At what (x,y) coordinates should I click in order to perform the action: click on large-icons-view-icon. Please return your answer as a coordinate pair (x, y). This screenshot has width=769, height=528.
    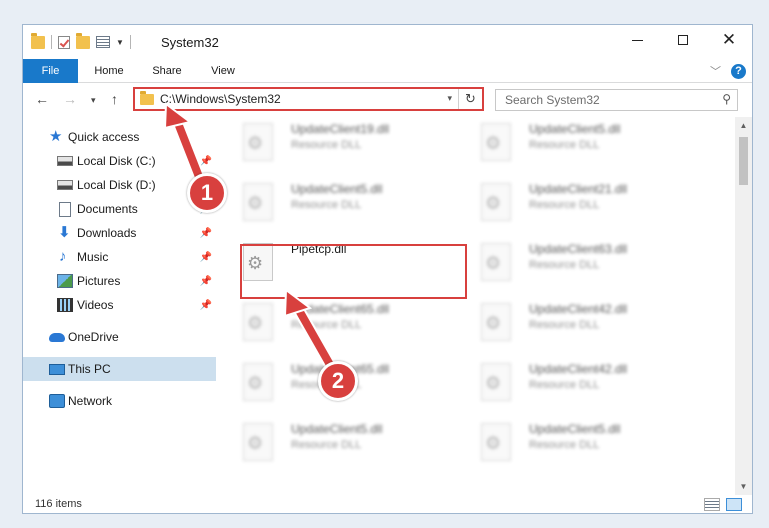
    Looking at the image, I should click on (734, 504).